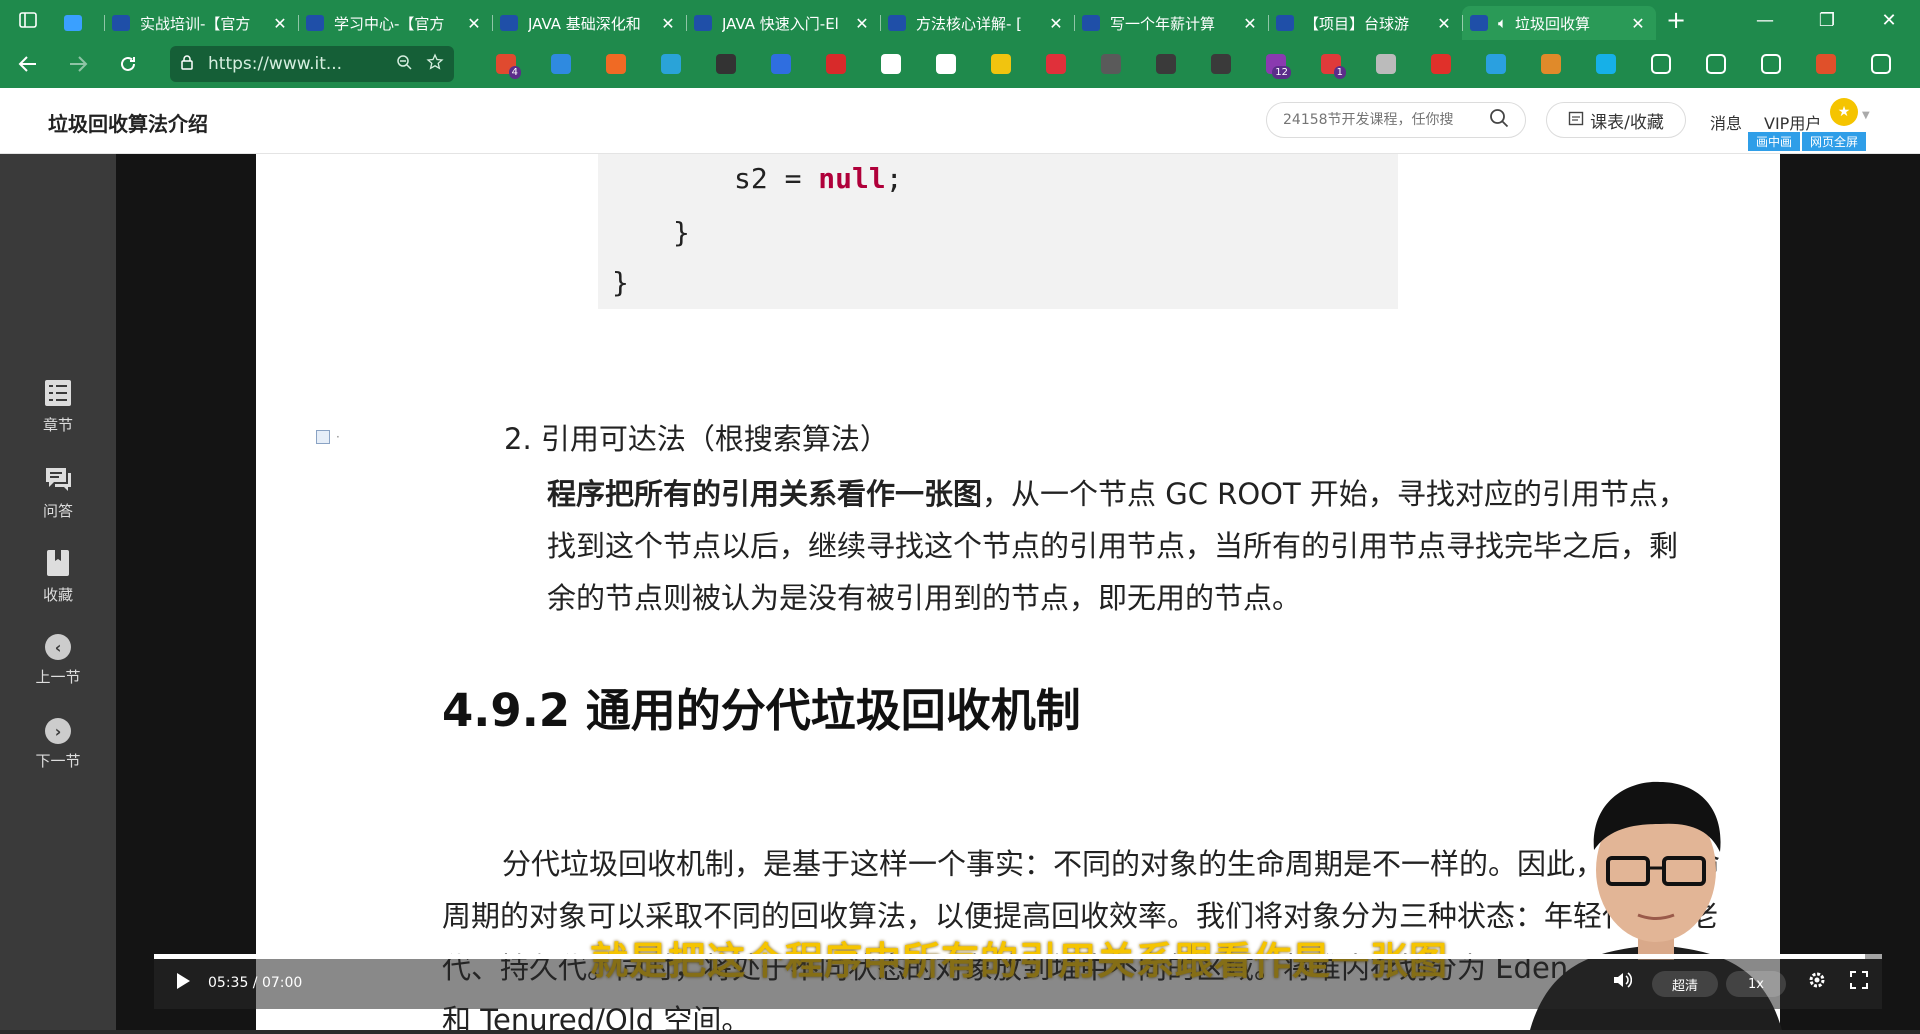  Describe the element at coordinates (1000, 64) in the screenshot. I see `extension-10-icon` at that location.